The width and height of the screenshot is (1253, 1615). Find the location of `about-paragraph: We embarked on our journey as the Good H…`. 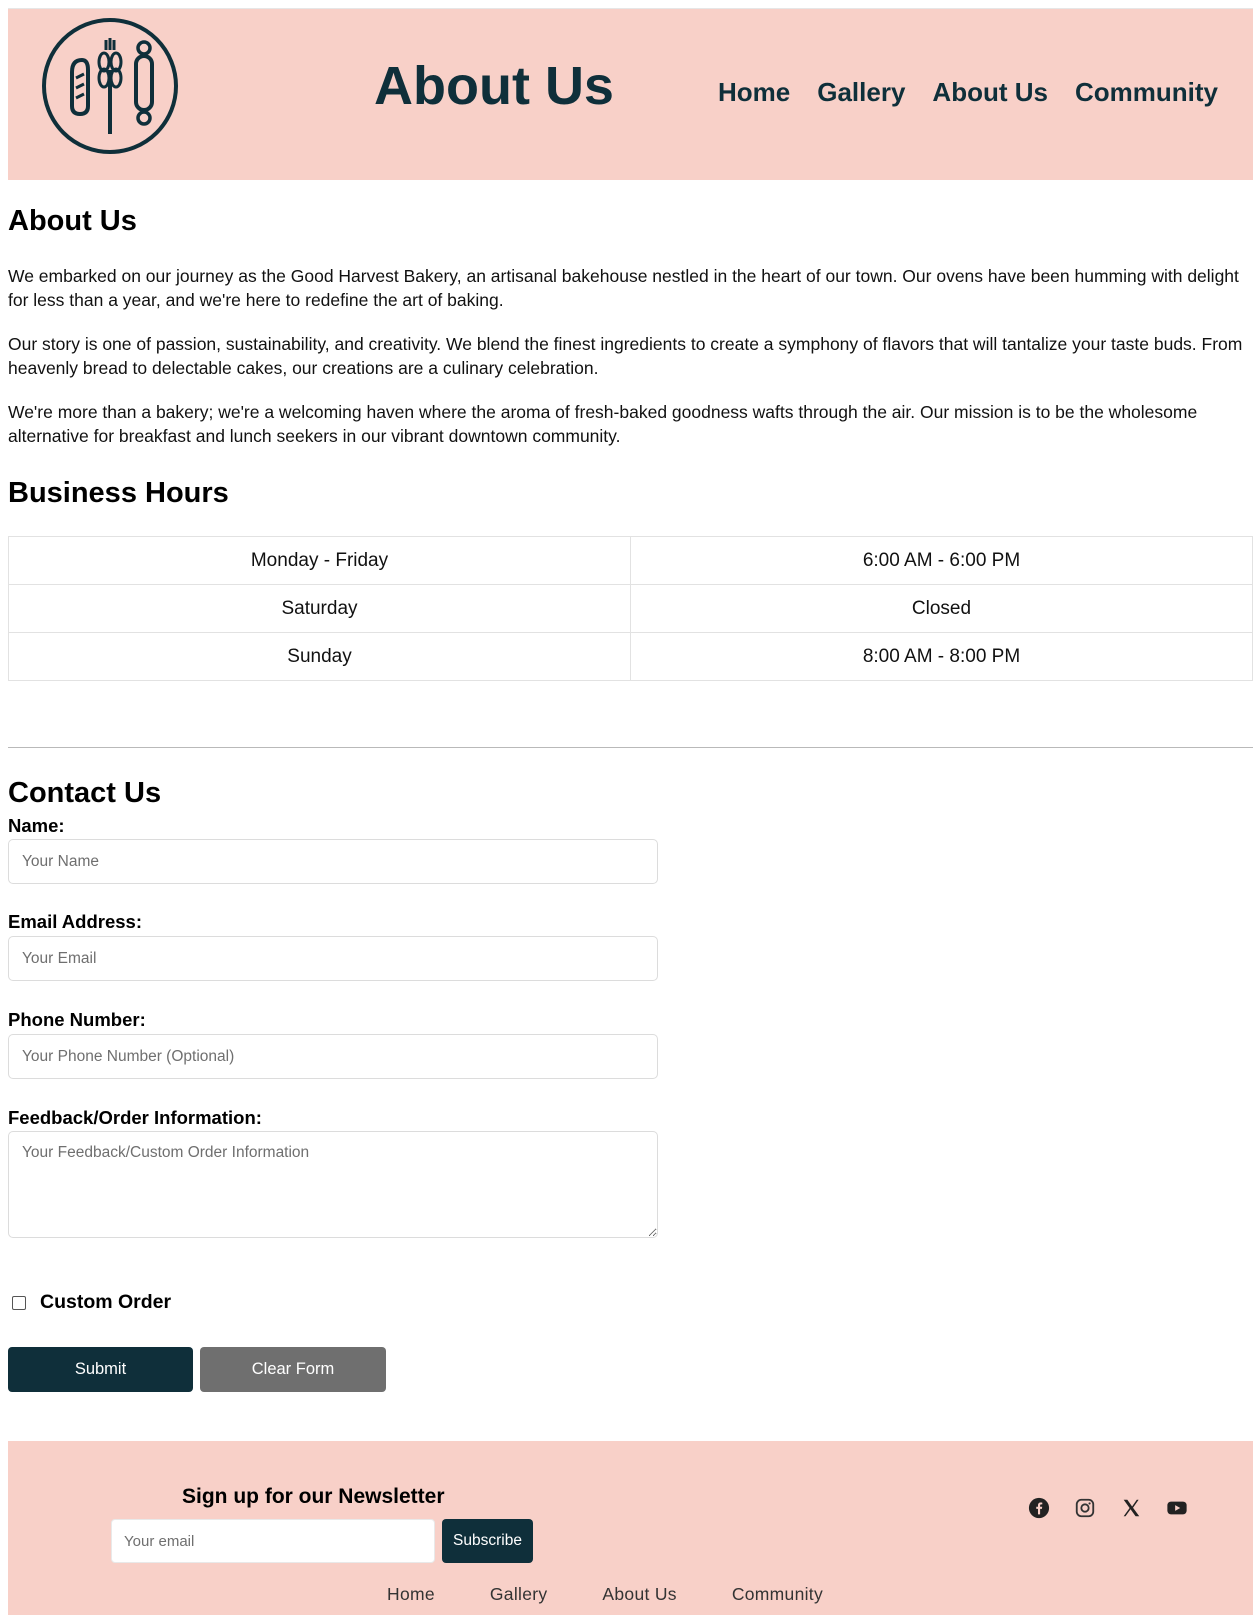

about-paragraph: We embarked on our journey as the Good H… is located at coordinates (623, 288).